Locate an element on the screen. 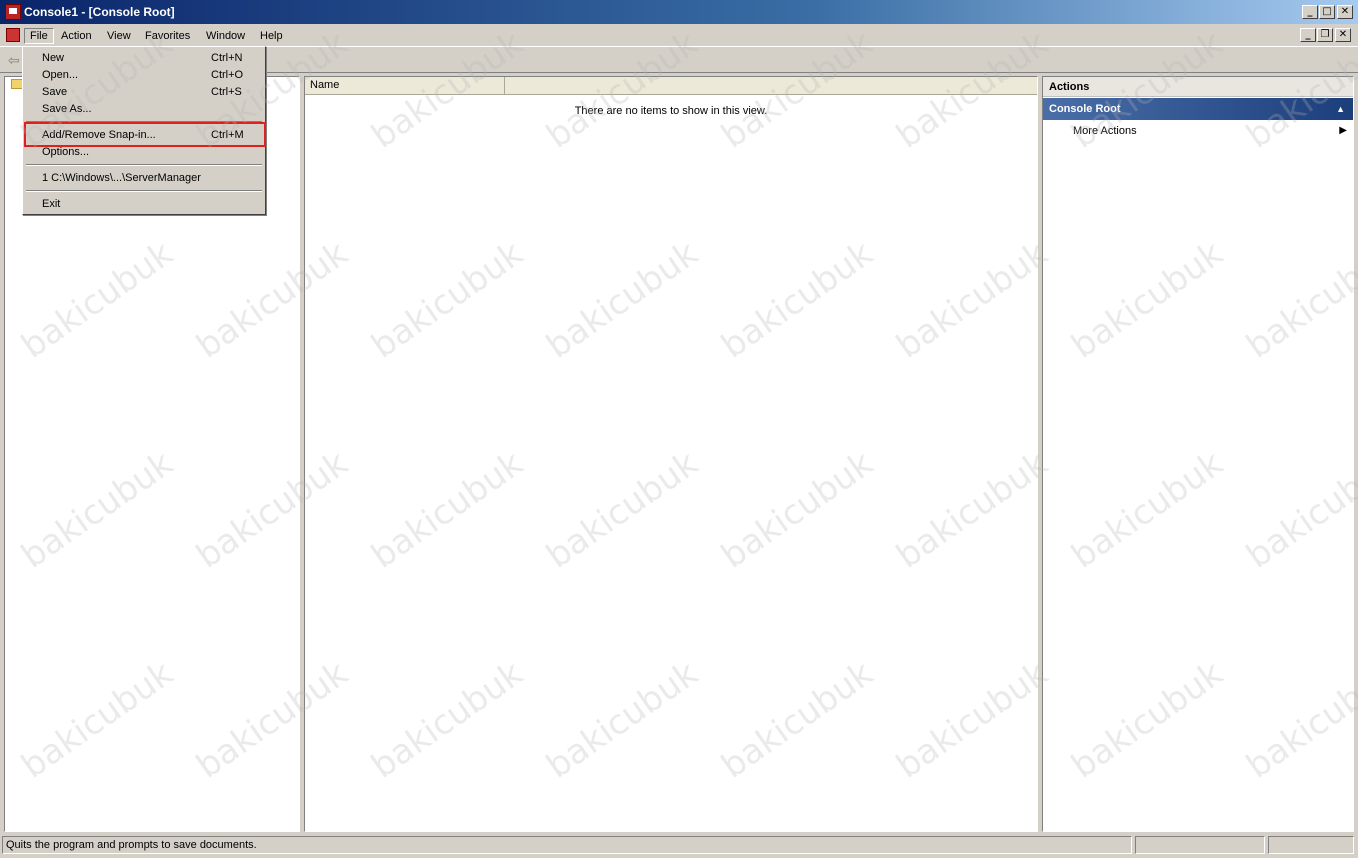 This screenshot has height=858, width=1358. actions-title: Actions is located at coordinates (1198, 87).